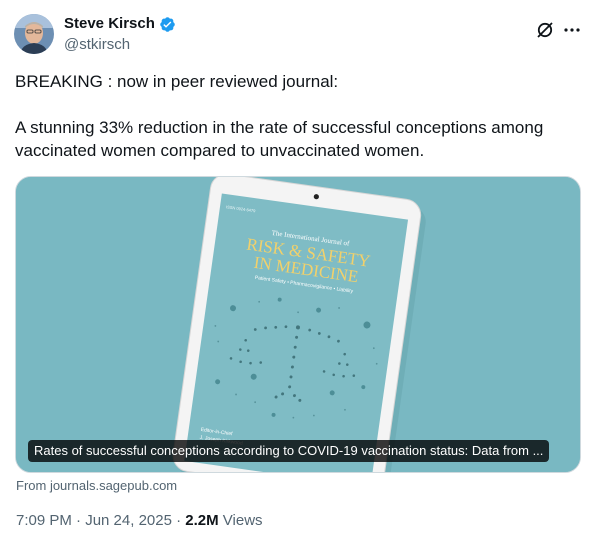 The height and width of the screenshot is (538, 602). I want to click on author-name-text: Steve Kirsch, so click(109, 24).